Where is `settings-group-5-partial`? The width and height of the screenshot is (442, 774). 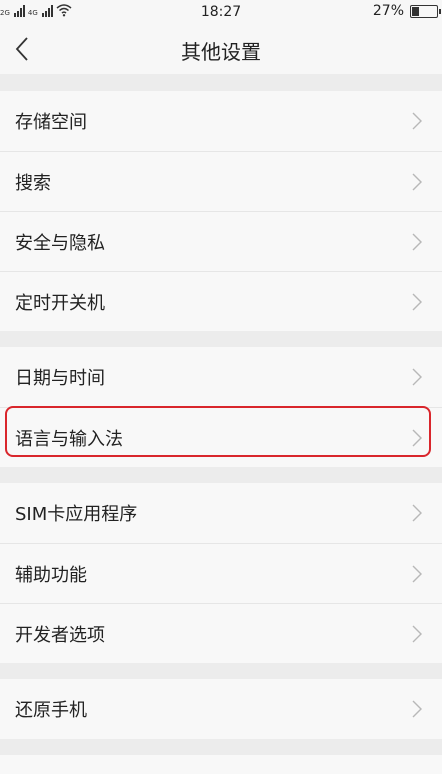
settings-group-5-partial is located at coordinates (221, 764).